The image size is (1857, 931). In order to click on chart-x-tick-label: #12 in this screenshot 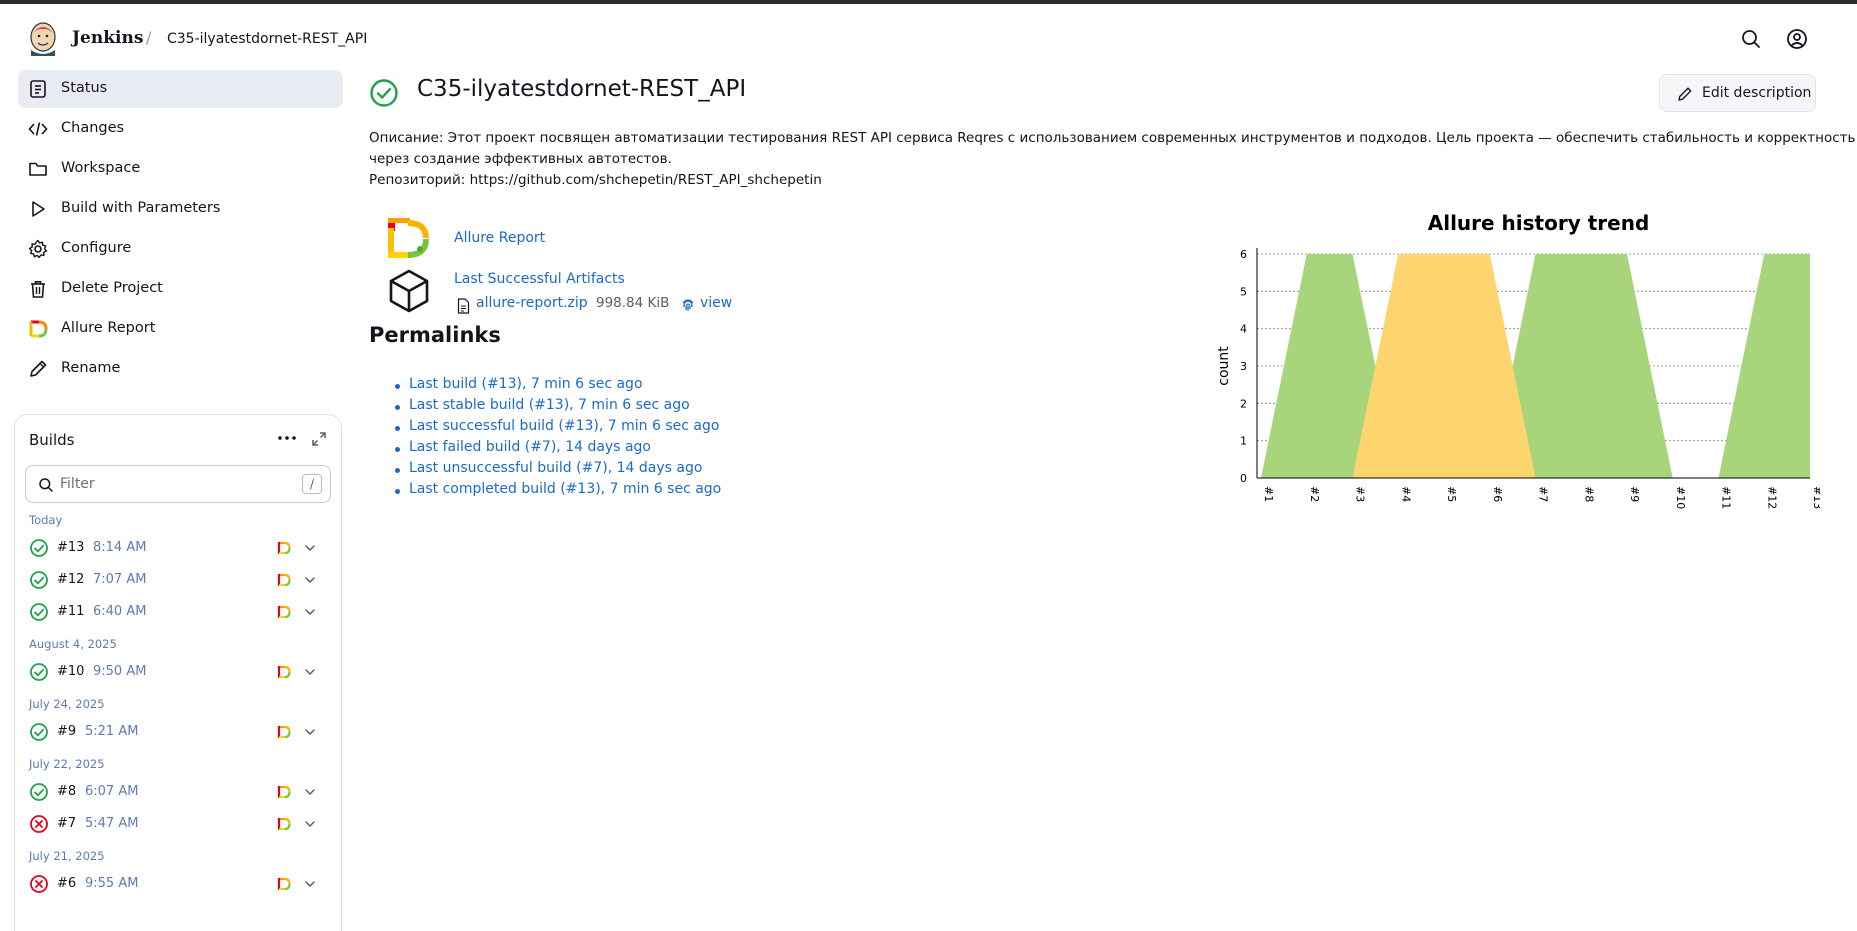, I will do `click(1771, 497)`.